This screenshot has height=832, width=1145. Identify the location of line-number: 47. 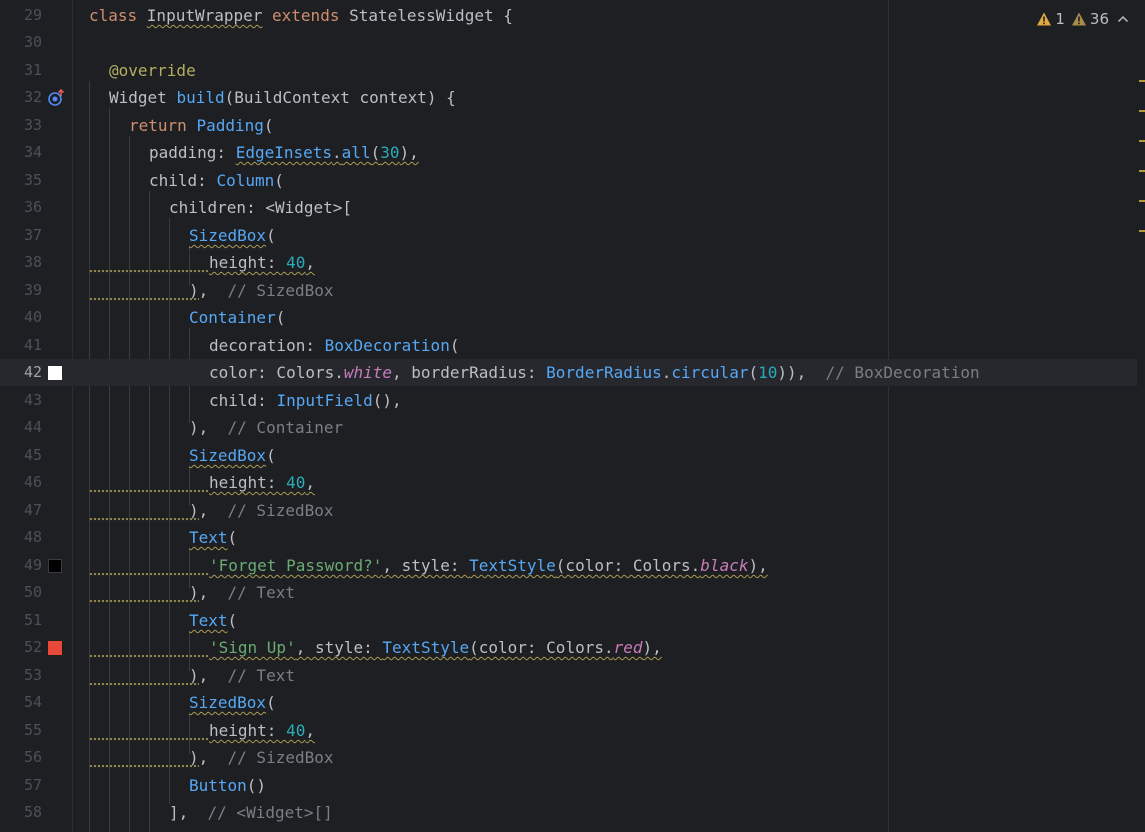
(21, 510).